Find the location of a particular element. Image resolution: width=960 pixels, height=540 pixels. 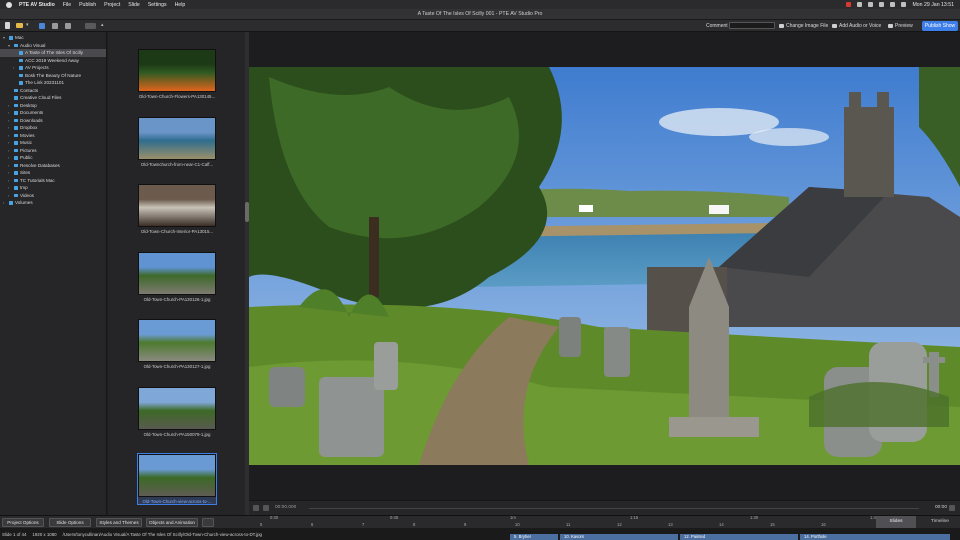

status-control-center-icon is located at coordinates (904, 4).